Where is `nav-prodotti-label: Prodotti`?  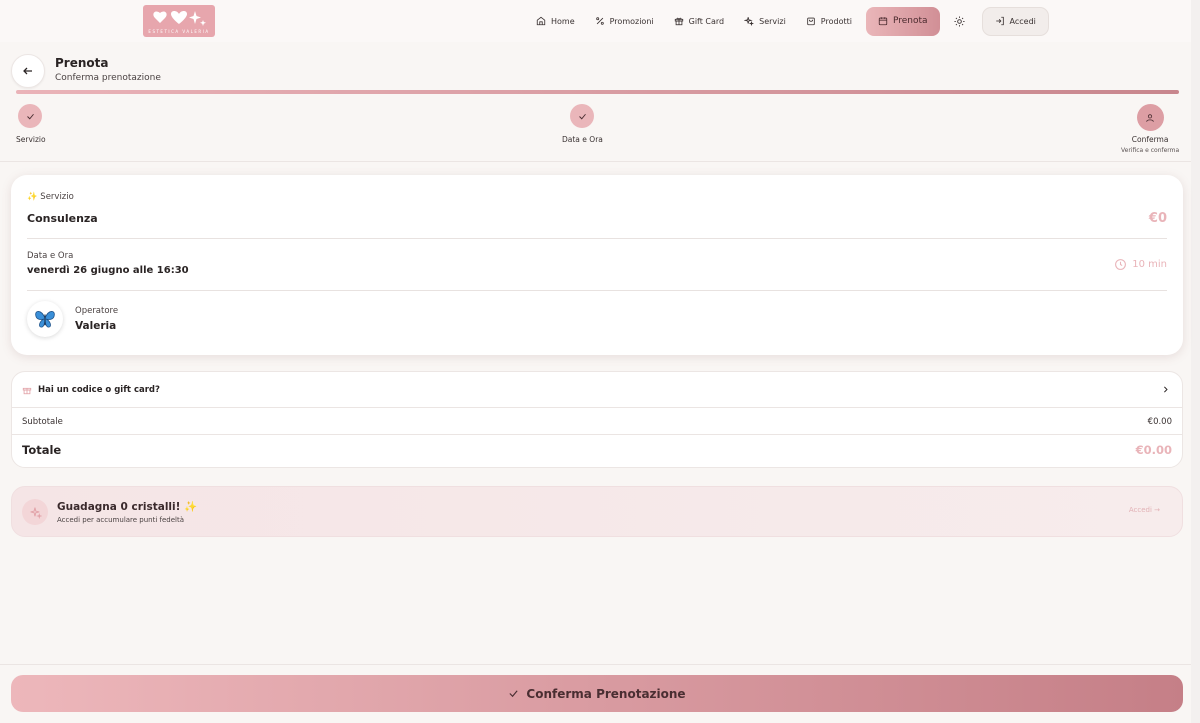
nav-prodotti-label: Prodotti is located at coordinates (836, 21).